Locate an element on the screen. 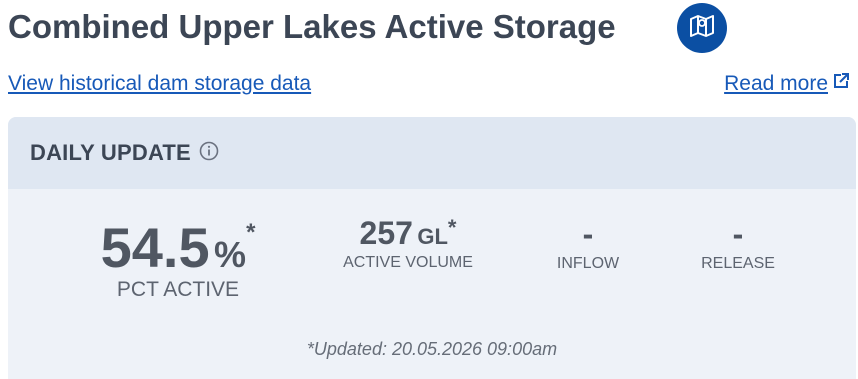  inflow-stat: - INFLOW is located at coordinates (588, 244).